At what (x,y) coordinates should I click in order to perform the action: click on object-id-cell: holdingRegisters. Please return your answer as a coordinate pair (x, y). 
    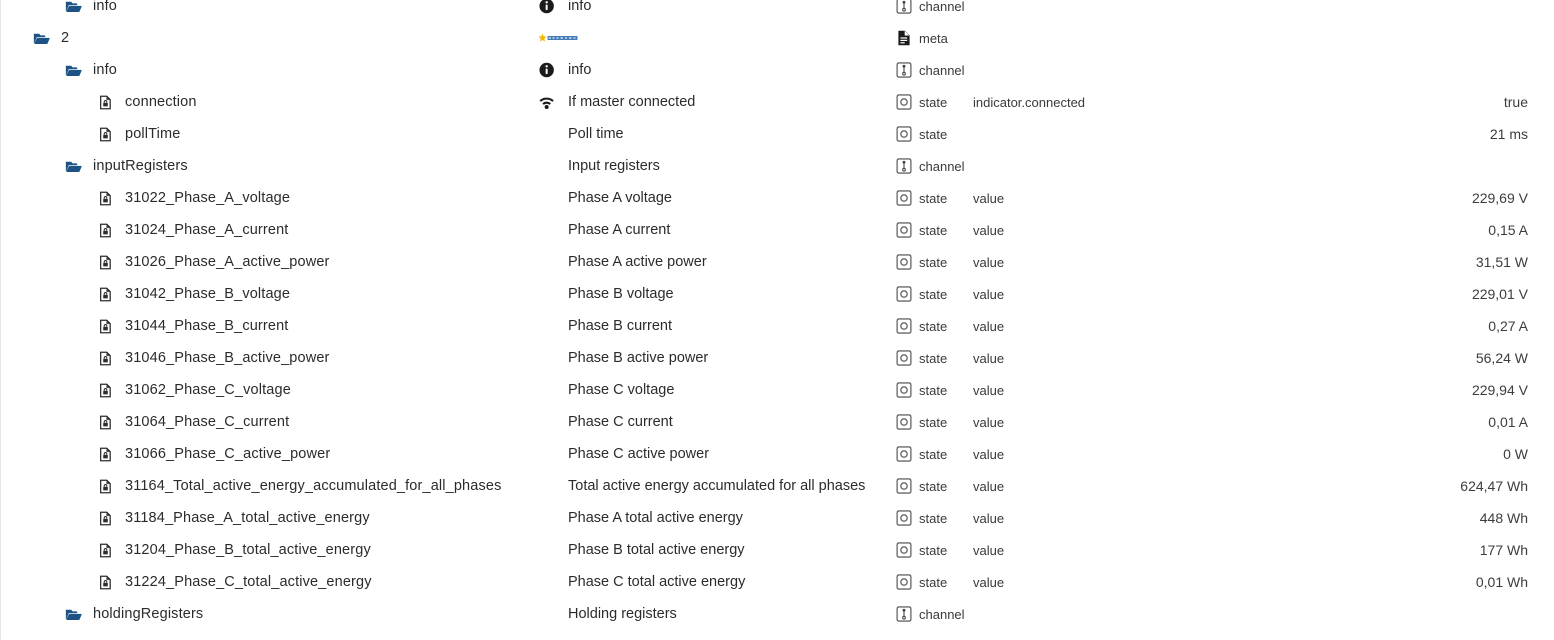
    Looking at the image, I should click on (134, 614).